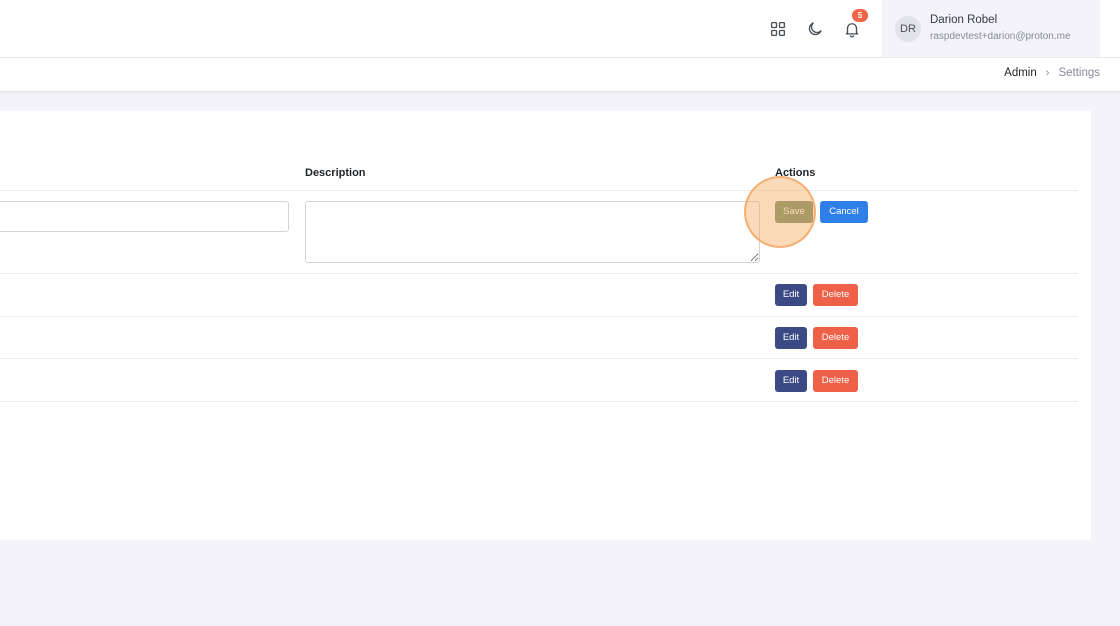 This screenshot has width=1120, height=626. Describe the element at coordinates (964, 20) in the screenshot. I see `user-name: Darion Robel` at that location.